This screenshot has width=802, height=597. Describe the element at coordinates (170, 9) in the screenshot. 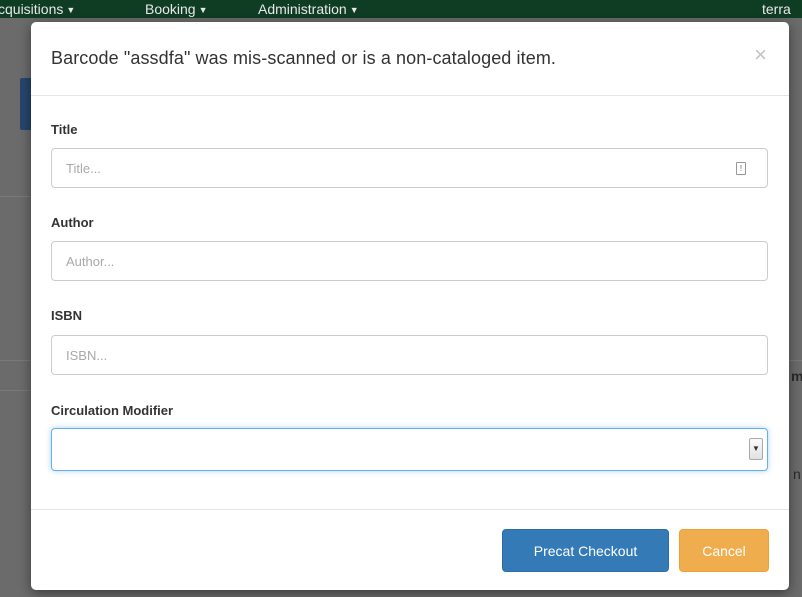

I see `nav-booking-label: Booking` at that location.